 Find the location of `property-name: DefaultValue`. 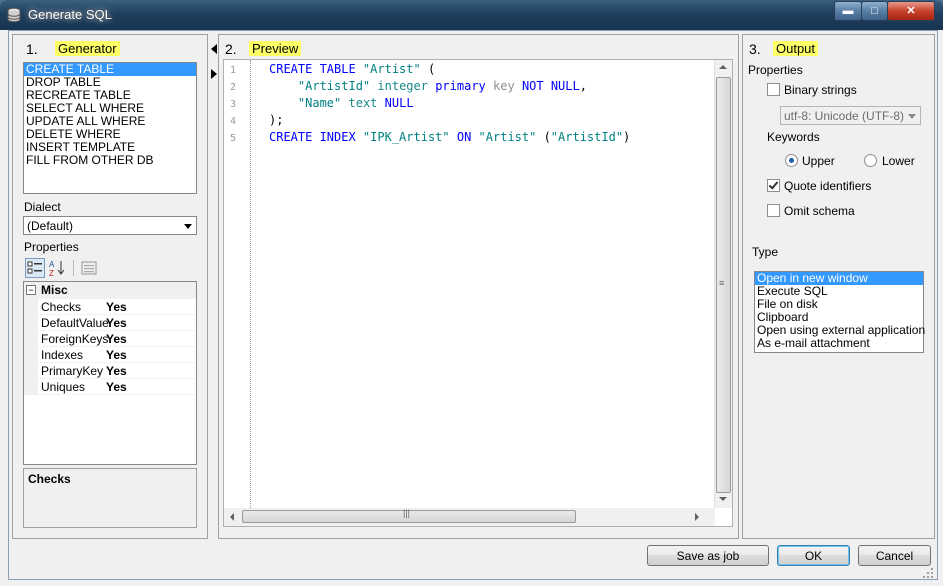

property-name: DefaultValue is located at coordinates (75, 323).